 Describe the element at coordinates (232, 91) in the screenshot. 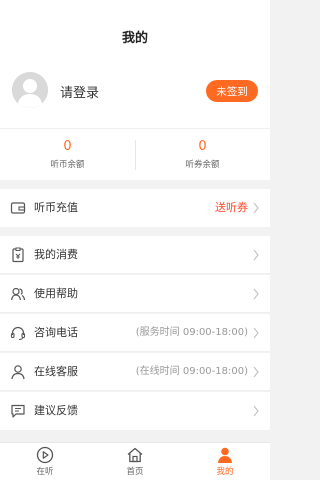

I see `signin-button: 未签到` at that location.